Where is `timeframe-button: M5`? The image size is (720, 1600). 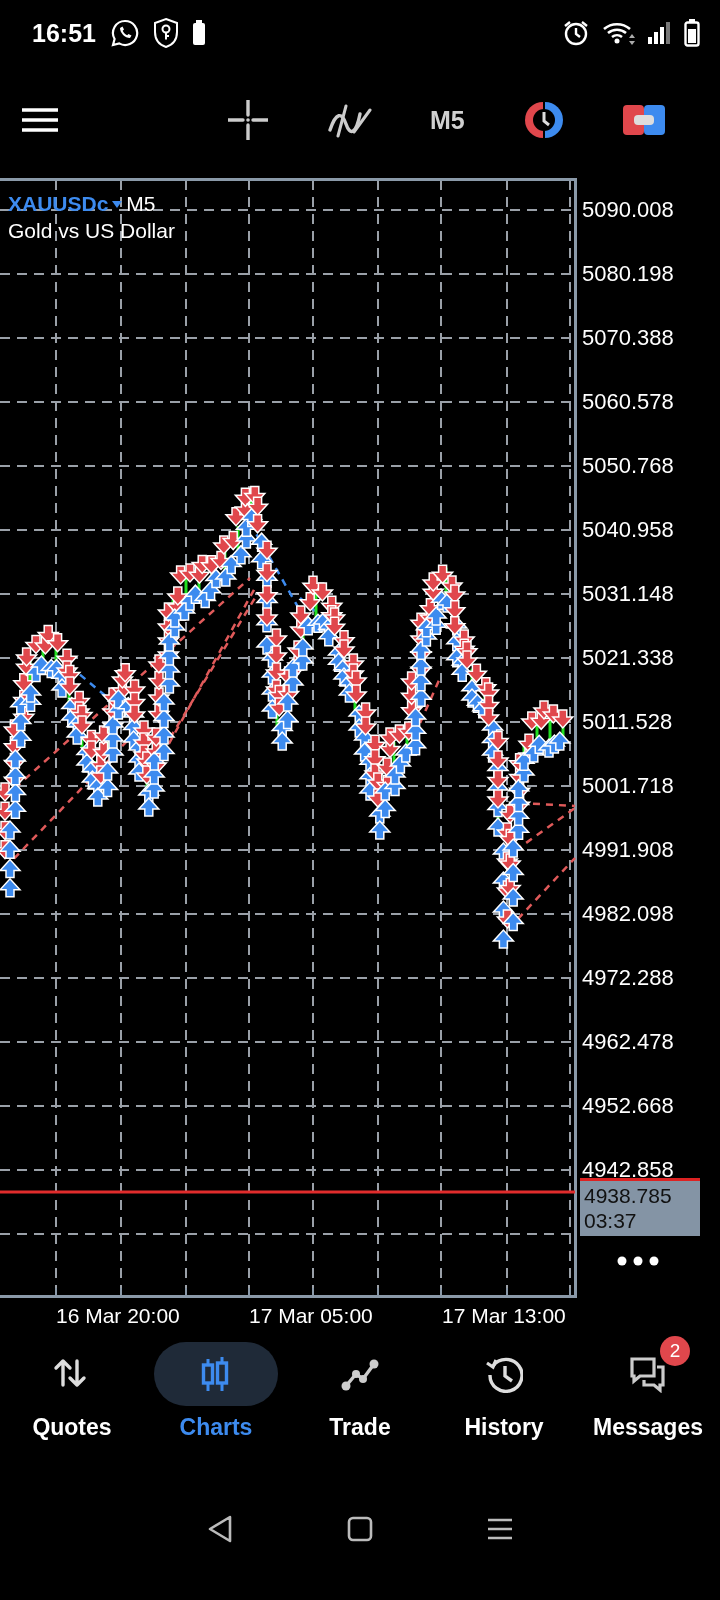 timeframe-button: M5 is located at coordinates (447, 120).